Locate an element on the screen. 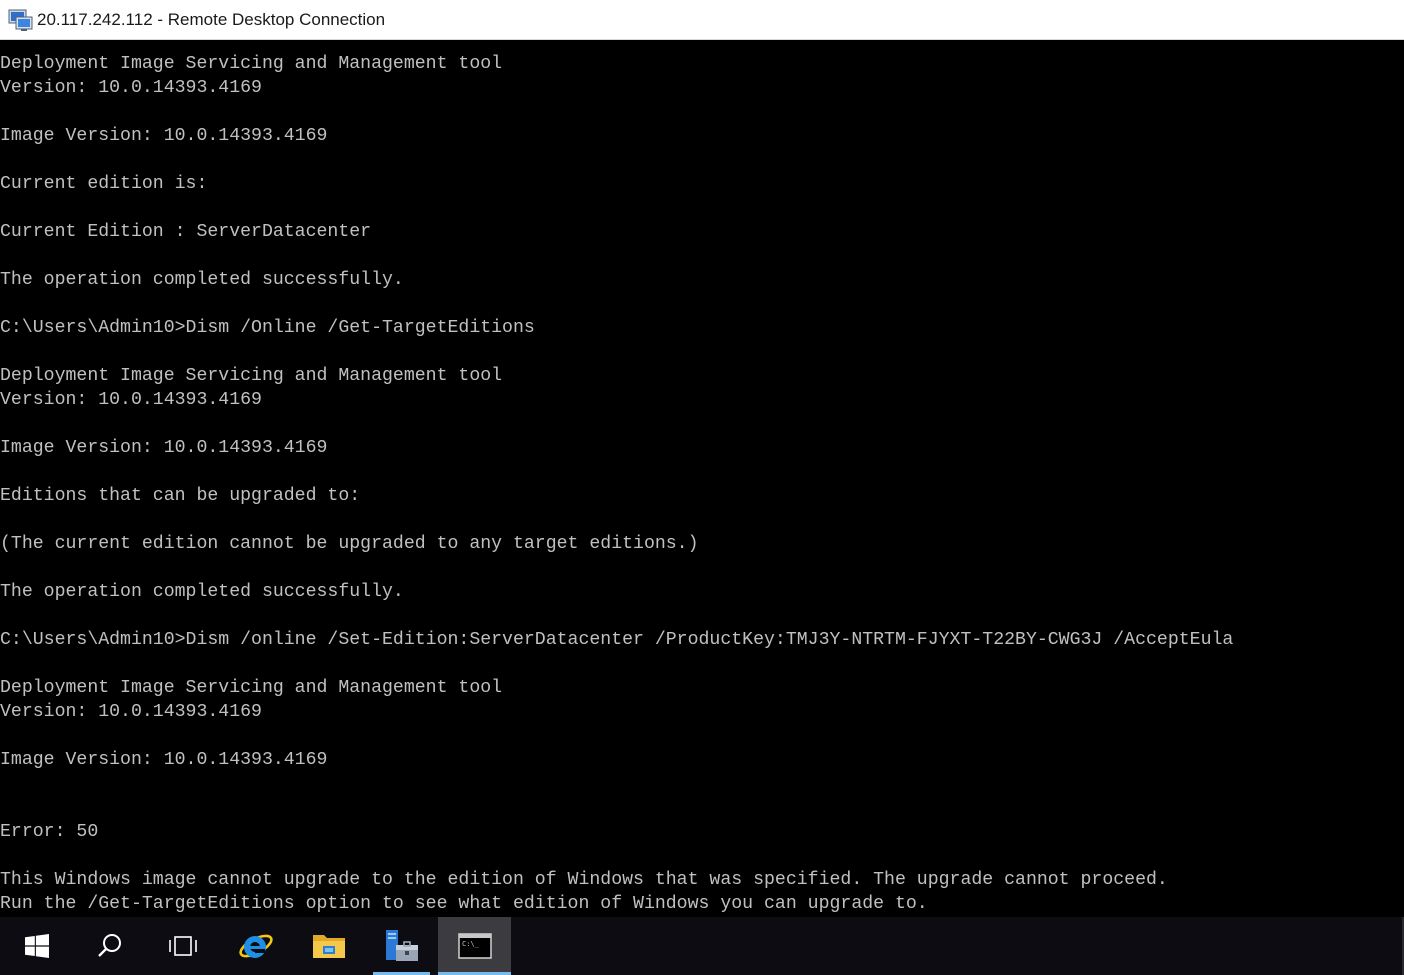 The width and height of the screenshot is (1404, 975). search-button is located at coordinates (109, 946).